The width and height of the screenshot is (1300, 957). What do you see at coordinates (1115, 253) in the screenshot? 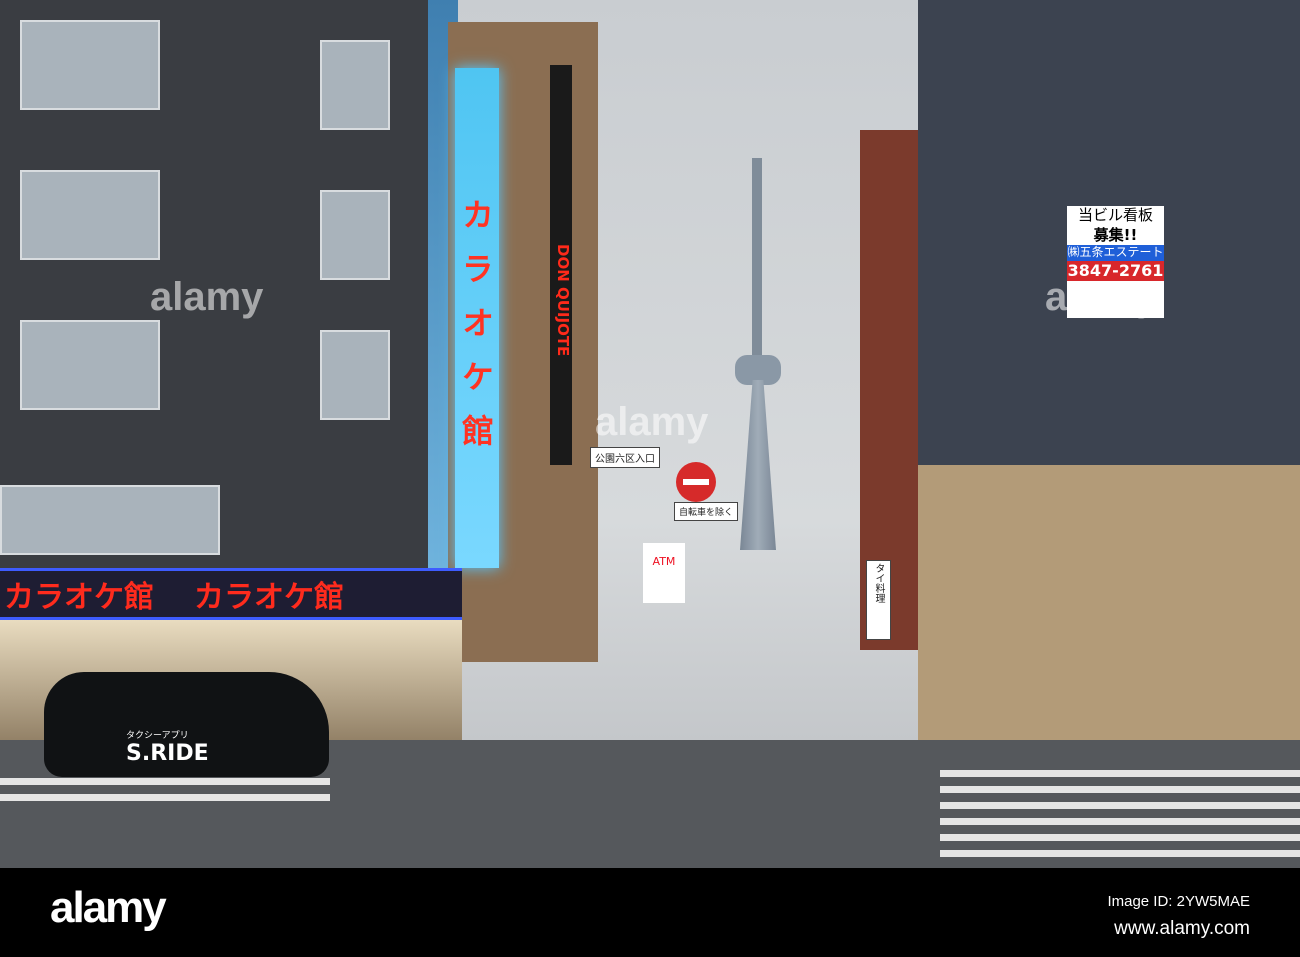
I see `billboard-line3: ㈱五条エステート` at bounding box center [1115, 253].